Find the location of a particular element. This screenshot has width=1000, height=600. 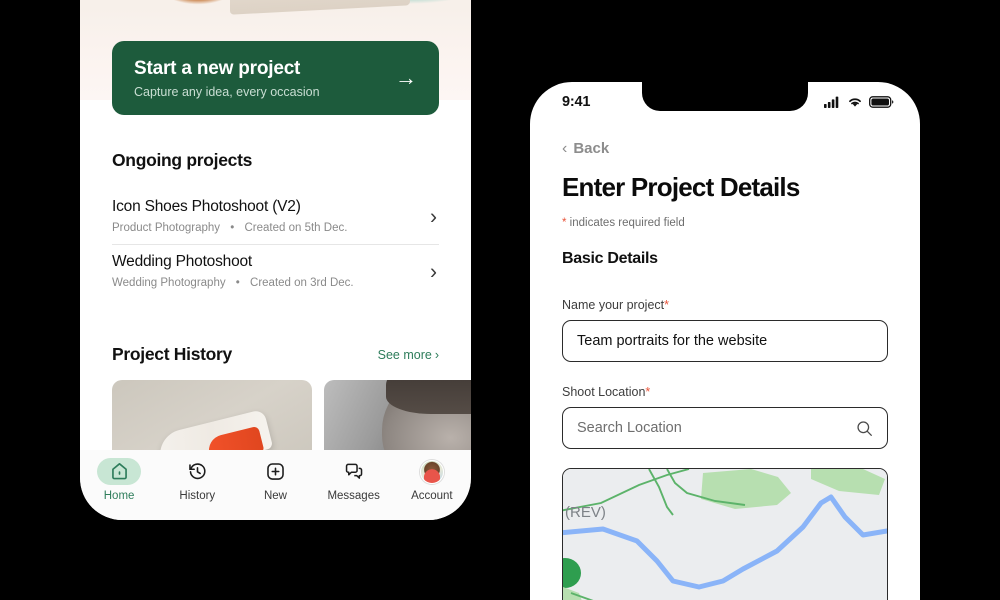

tab-new: New is located at coordinates (275, 480).